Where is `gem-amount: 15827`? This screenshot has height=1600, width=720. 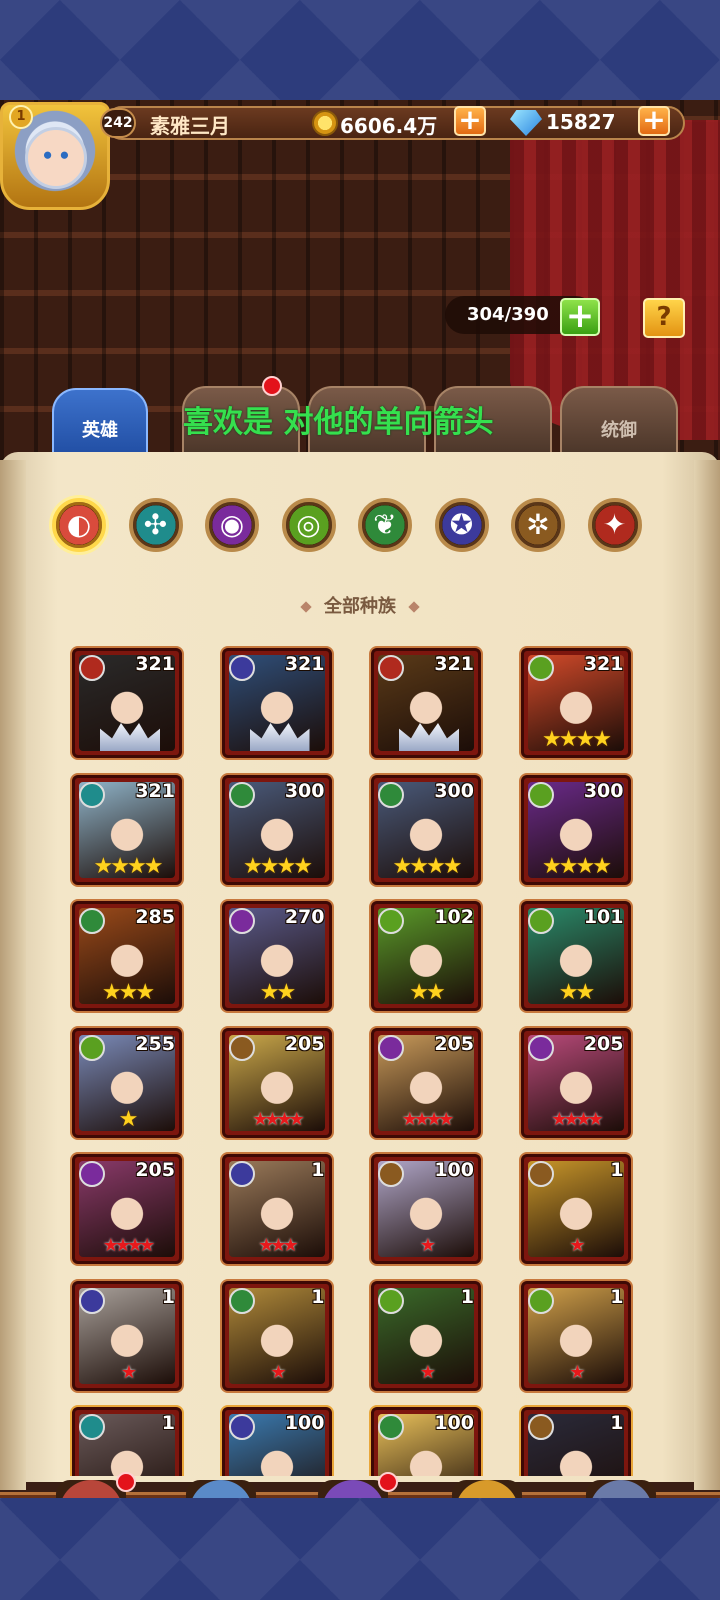 gem-amount: 15827 is located at coordinates (581, 122).